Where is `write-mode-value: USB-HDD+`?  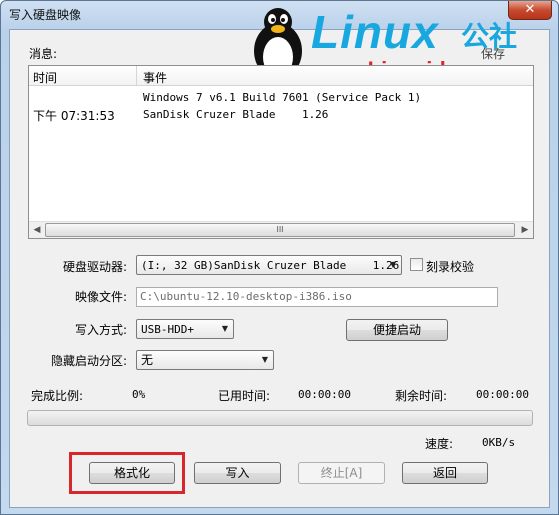
write-mode-value: USB-HDD+ is located at coordinates (167, 329).